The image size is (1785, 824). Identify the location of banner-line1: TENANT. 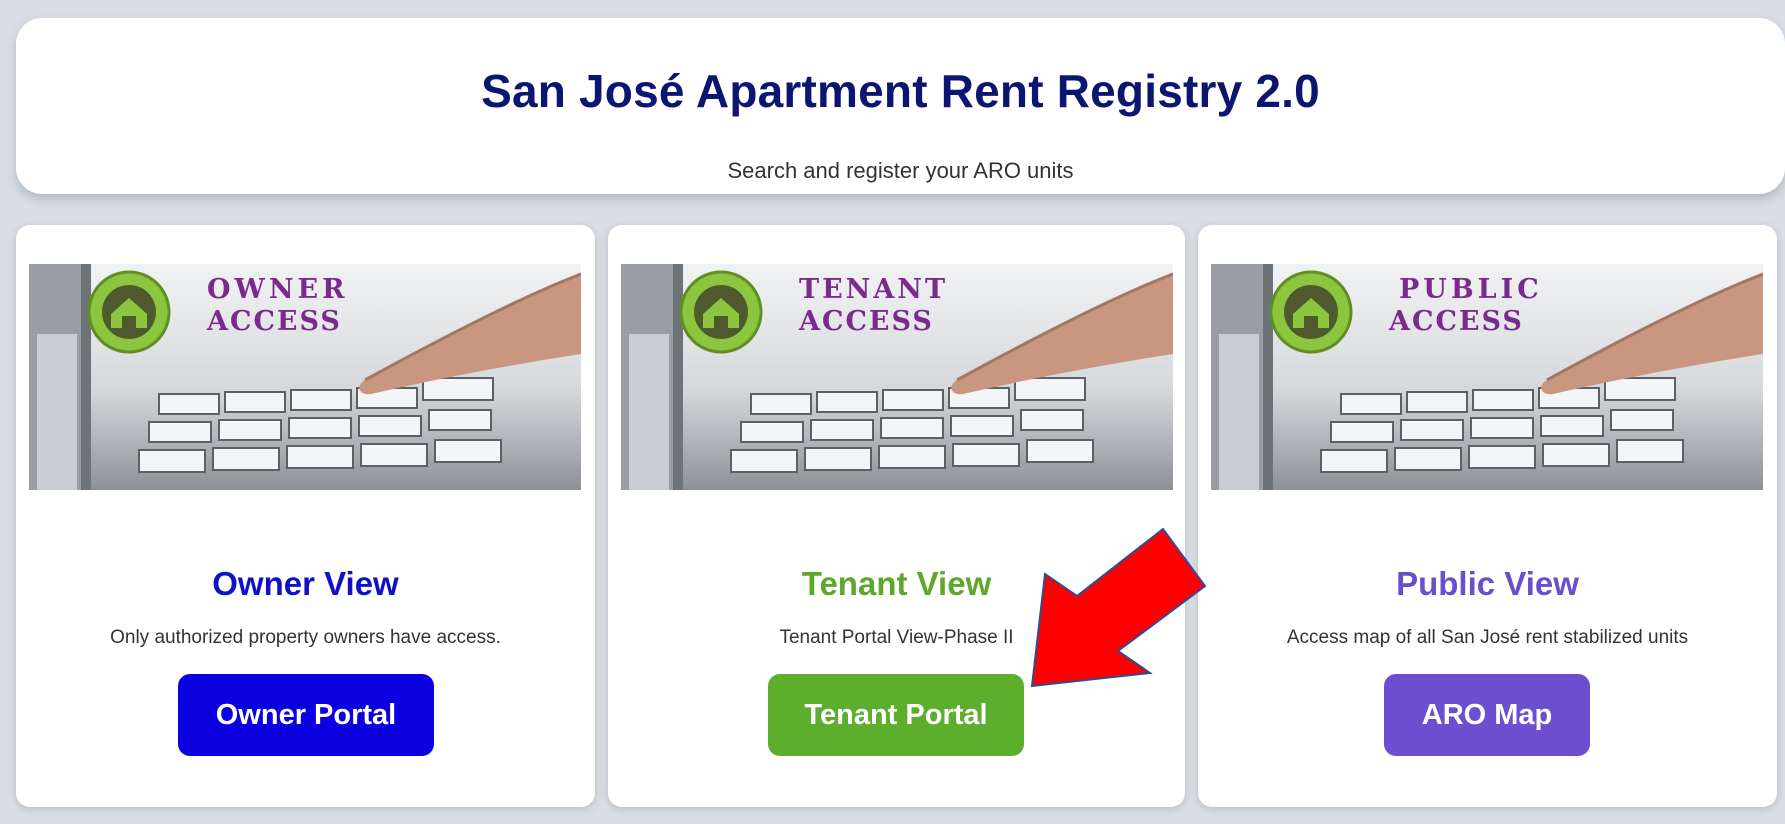
(874, 289).